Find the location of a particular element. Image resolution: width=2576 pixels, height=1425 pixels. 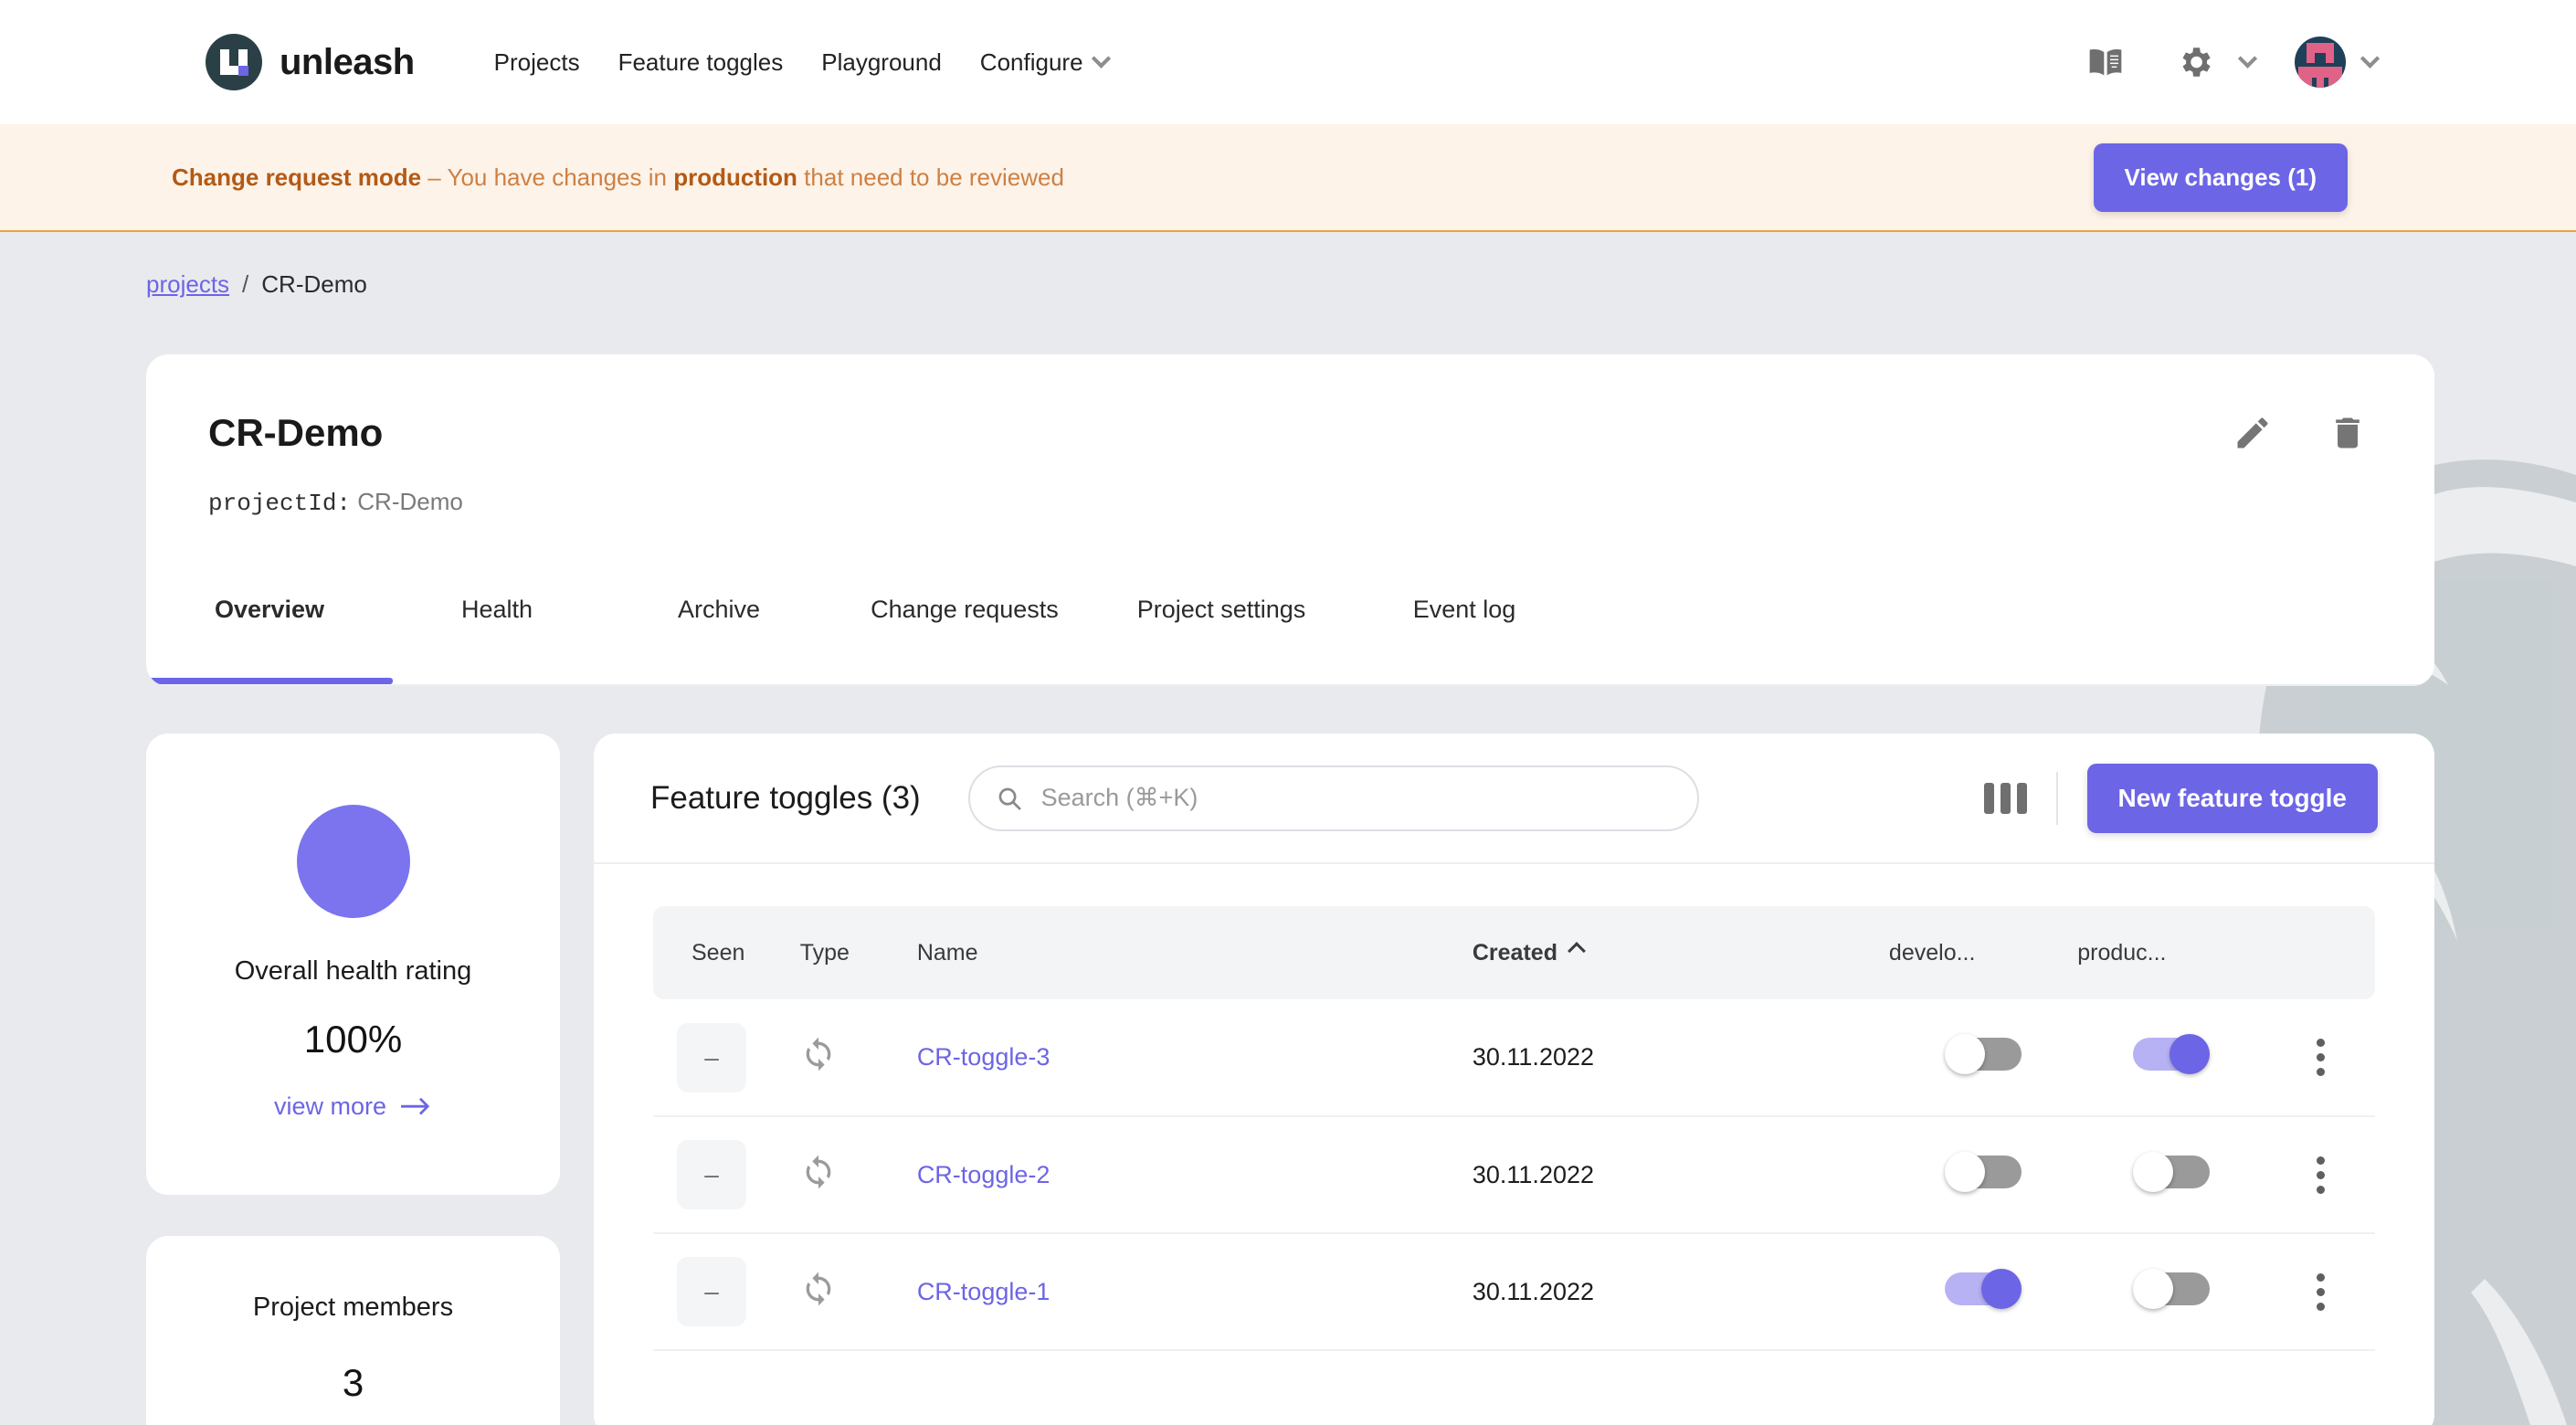

column-header-created-label: Created is located at coordinates (1514, 952).